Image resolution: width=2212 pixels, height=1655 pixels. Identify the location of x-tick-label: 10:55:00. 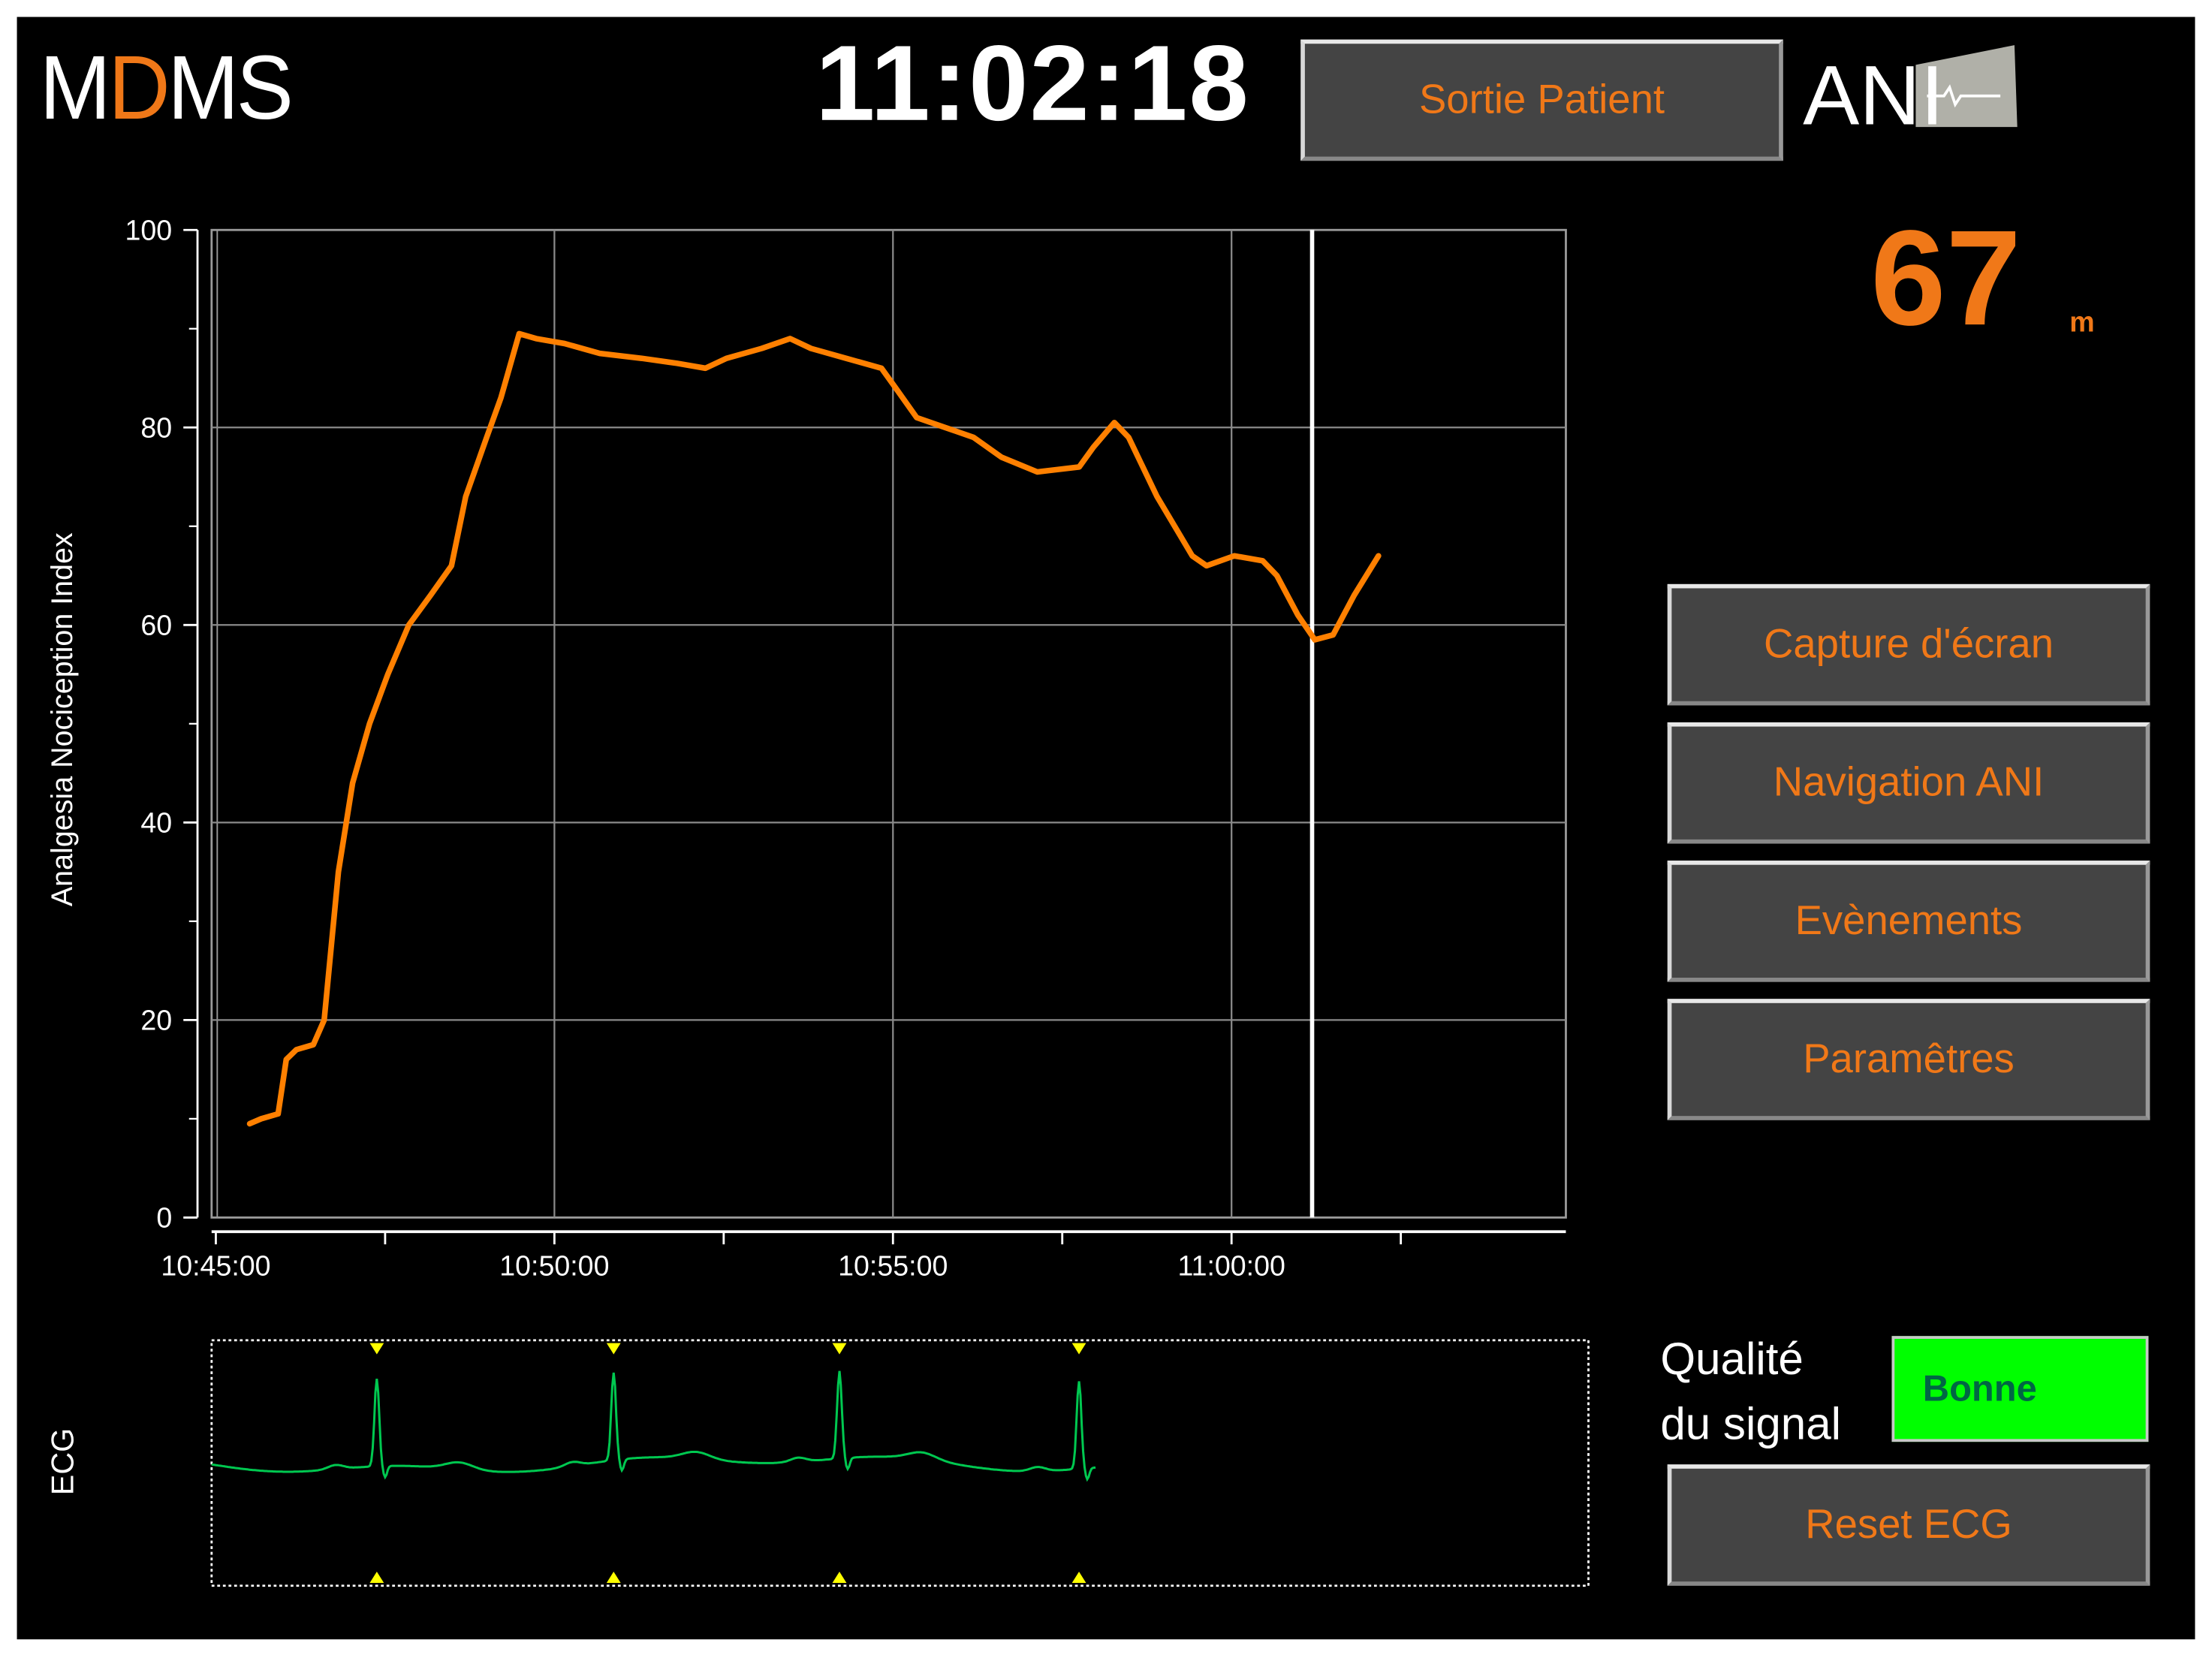
(893, 1265).